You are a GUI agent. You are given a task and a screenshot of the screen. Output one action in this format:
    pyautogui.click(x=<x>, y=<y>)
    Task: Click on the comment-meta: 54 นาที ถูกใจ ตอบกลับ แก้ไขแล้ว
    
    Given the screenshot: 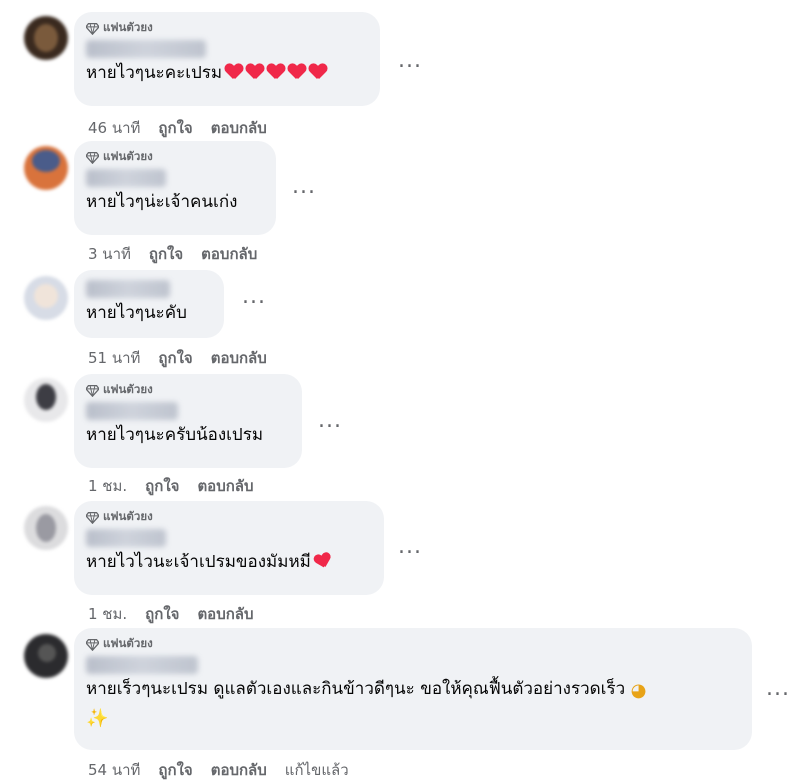 What is the action you would take?
    pyautogui.click(x=218, y=770)
    